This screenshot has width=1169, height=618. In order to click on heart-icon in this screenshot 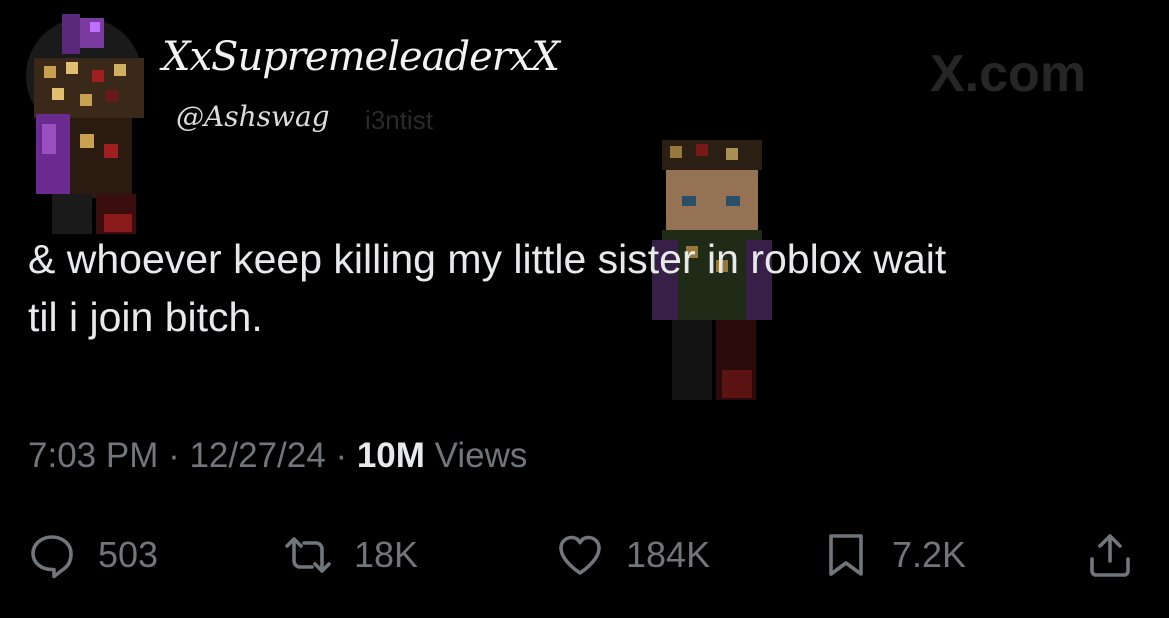, I will do `click(580, 555)`.